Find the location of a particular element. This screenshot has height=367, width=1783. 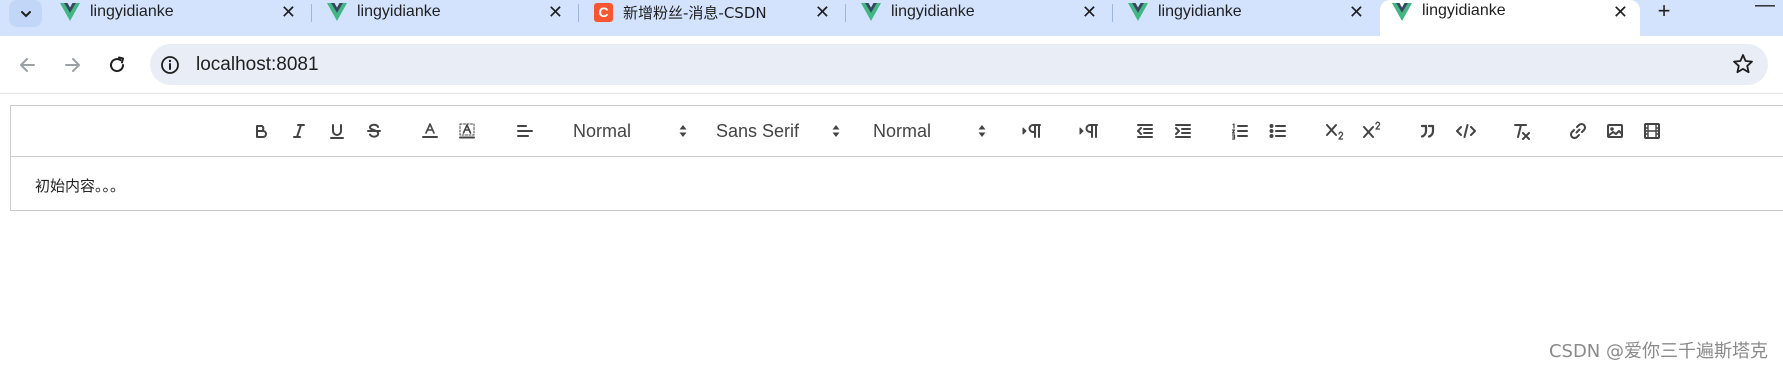

header-picker: Normal is located at coordinates (631, 131).